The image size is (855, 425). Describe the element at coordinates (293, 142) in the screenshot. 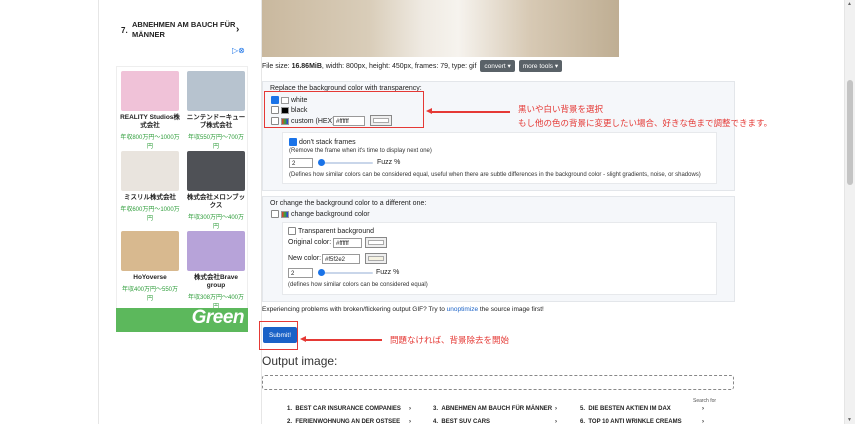

I see `dont-stack-checkbox` at that location.